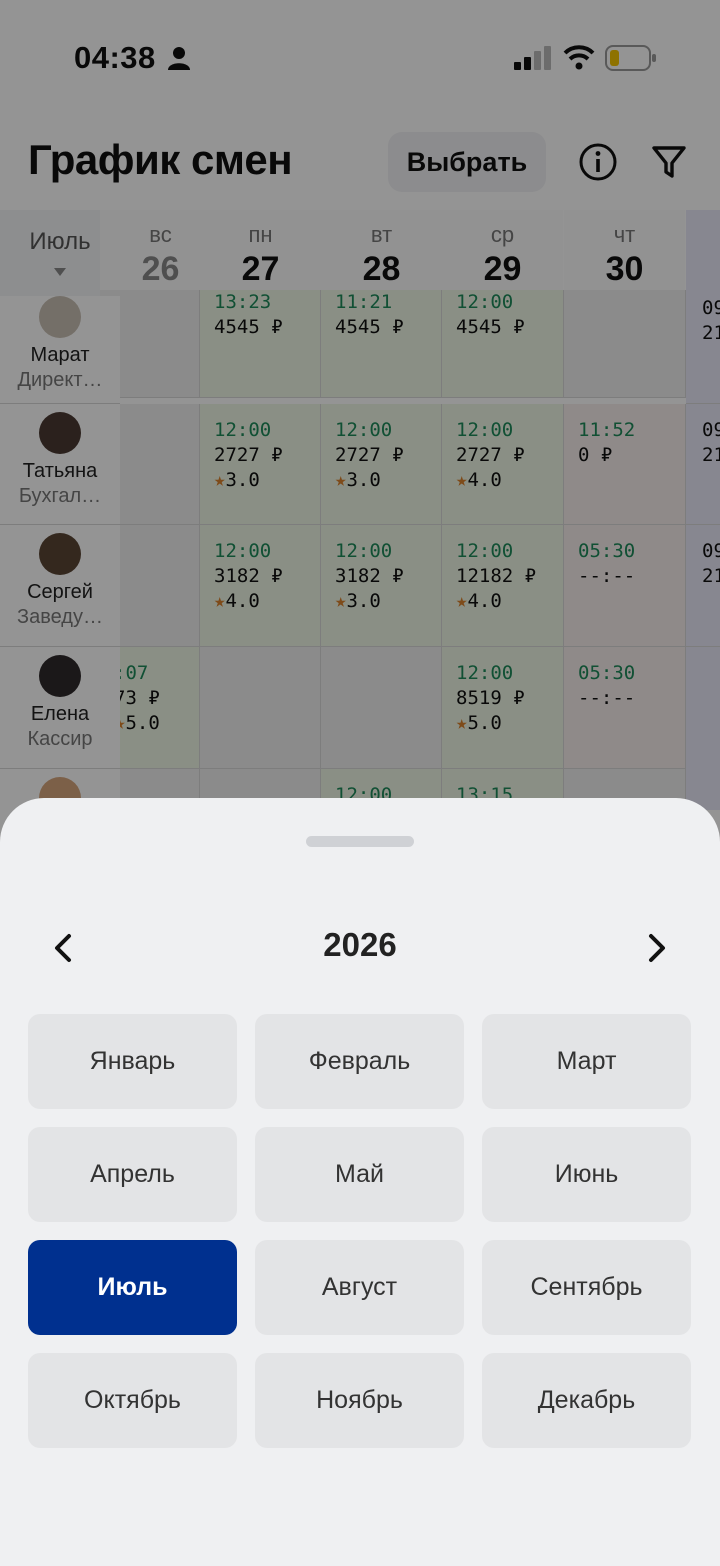 The width and height of the screenshot is (720, 1566). What do you see at coordinates (656, 948) in the screenshot?
I see `chevron-right-icon` at bounding box center [656, 948].